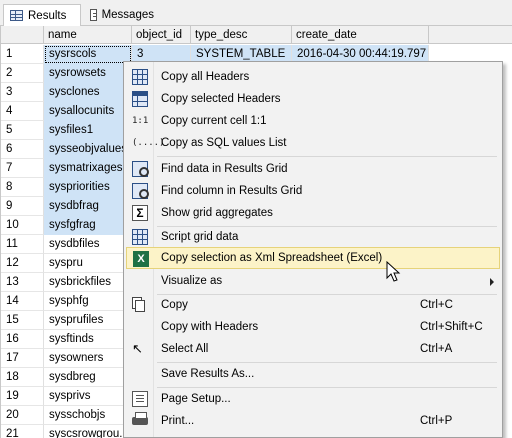 Image resolution: width=512 pixels, height=438 pixels. Describe the element at coordinates (88, 92) in the screenshot. I see `name-cell: sysclones` at that location.